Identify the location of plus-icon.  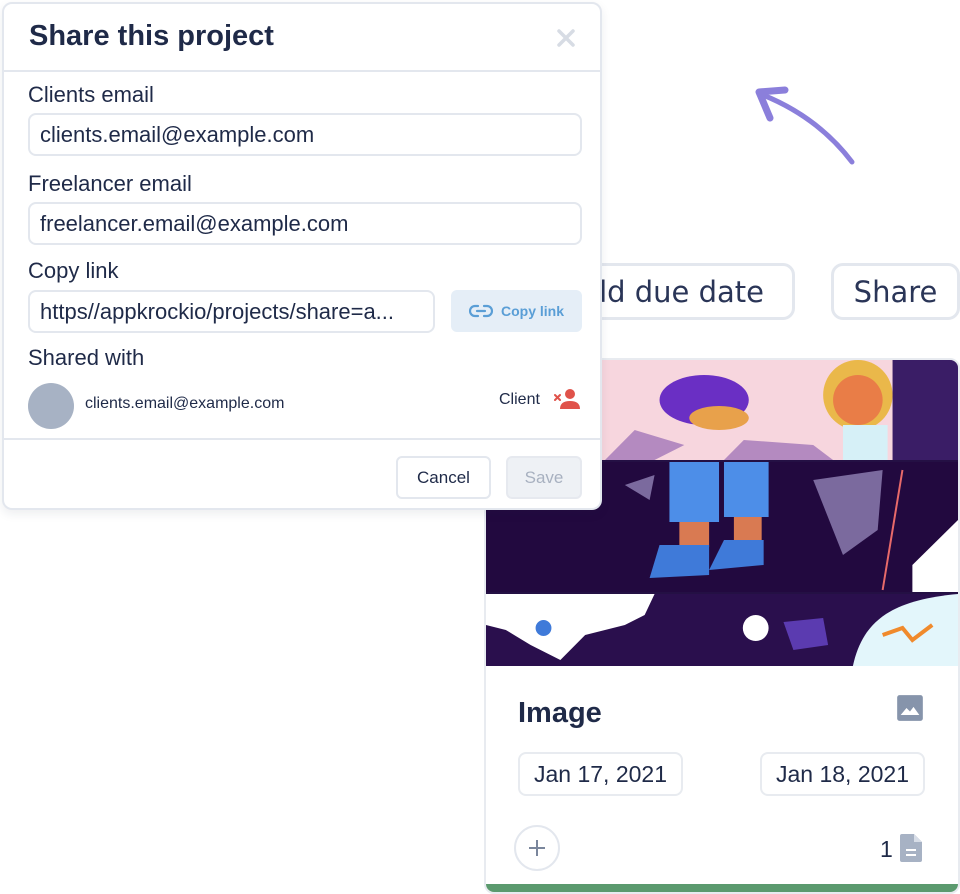
(537, 848).